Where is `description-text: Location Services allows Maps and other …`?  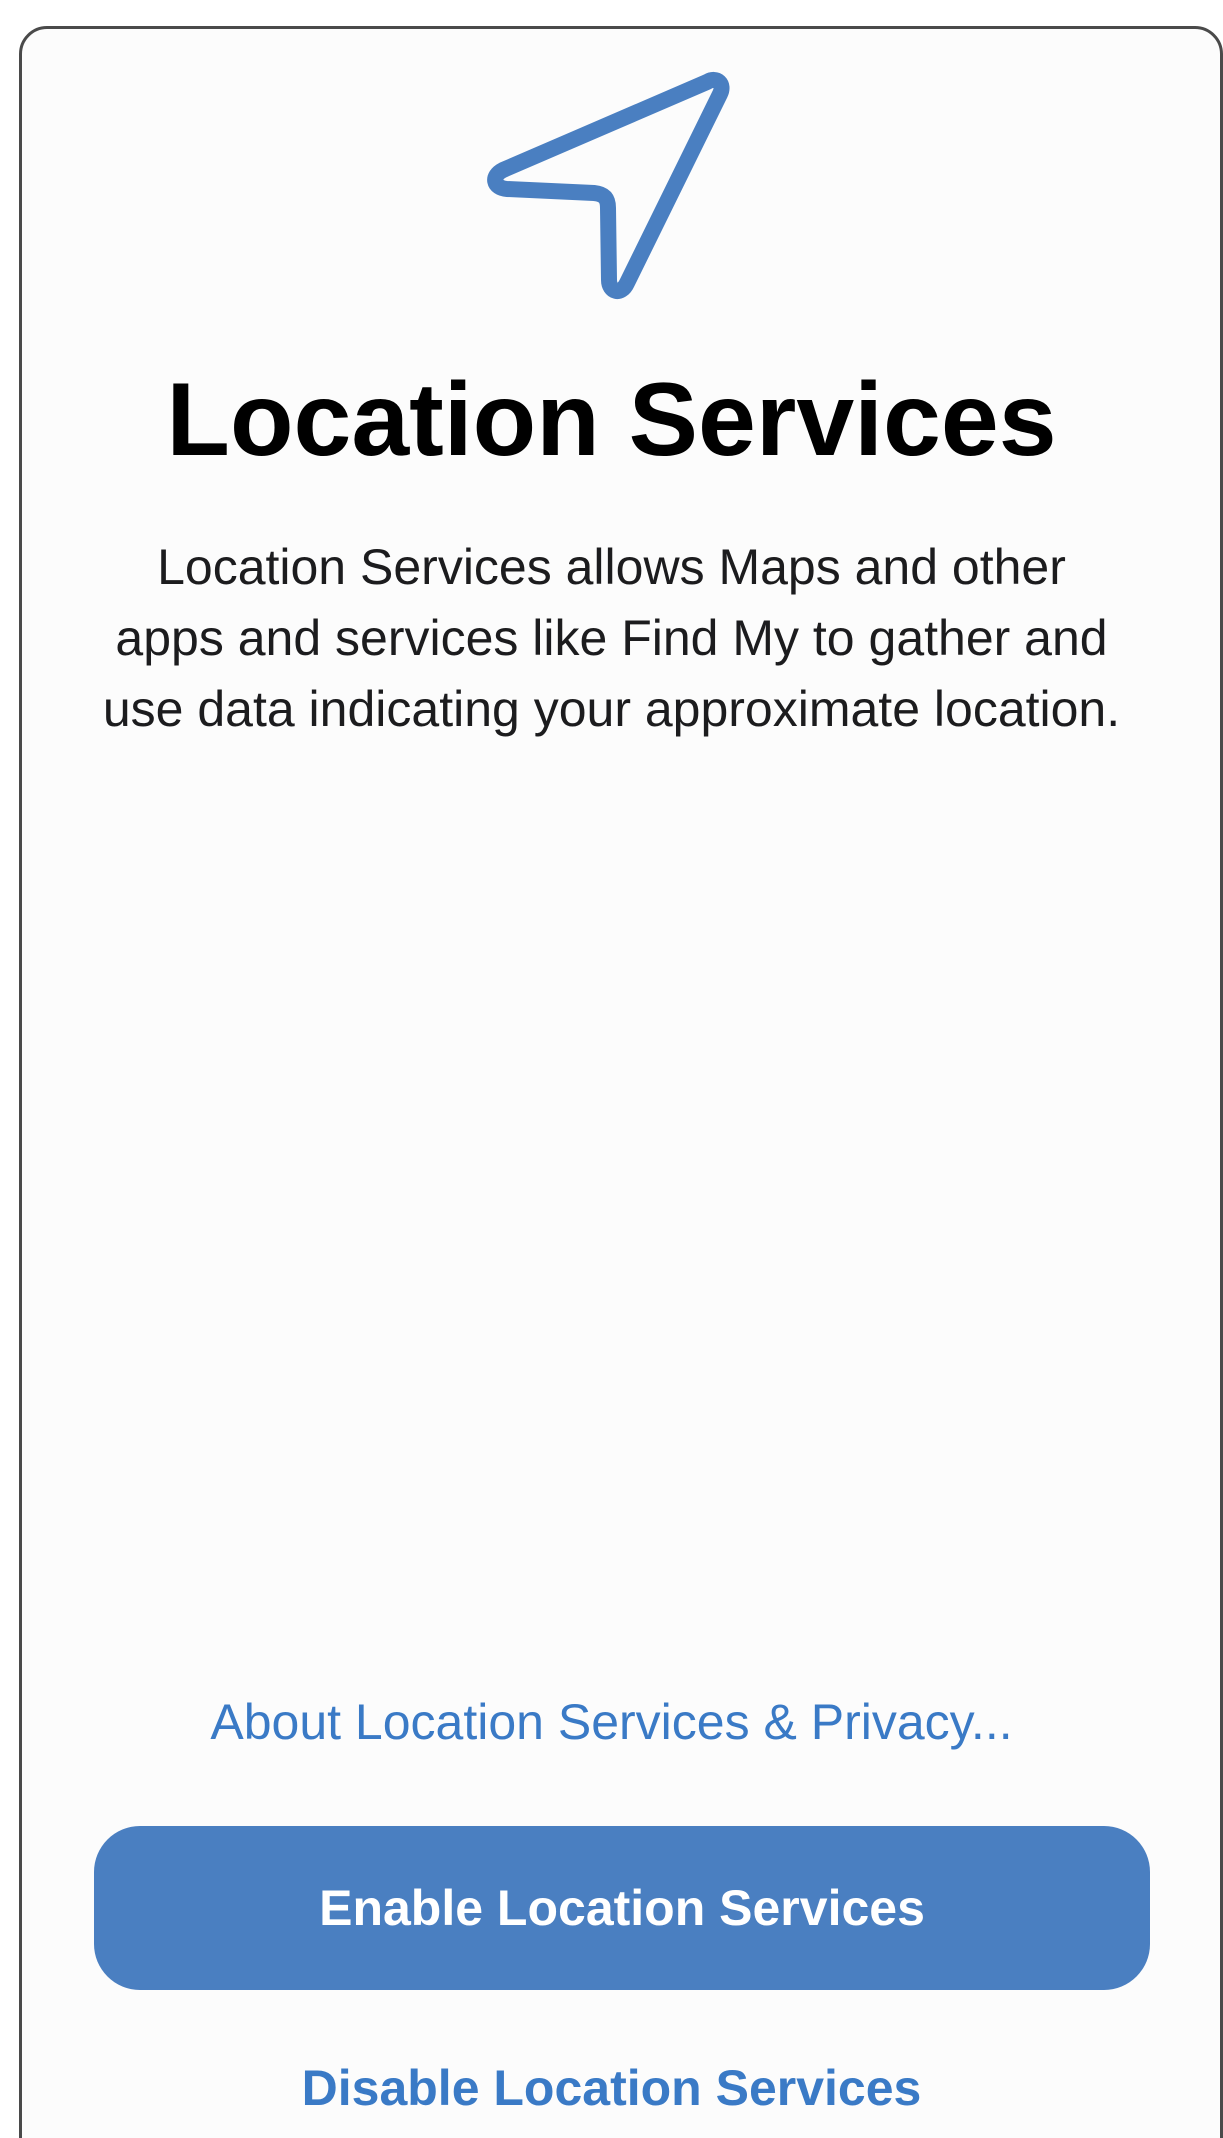
description-text: Location Services allows Maps and other … is located at coordinates (611, 638).